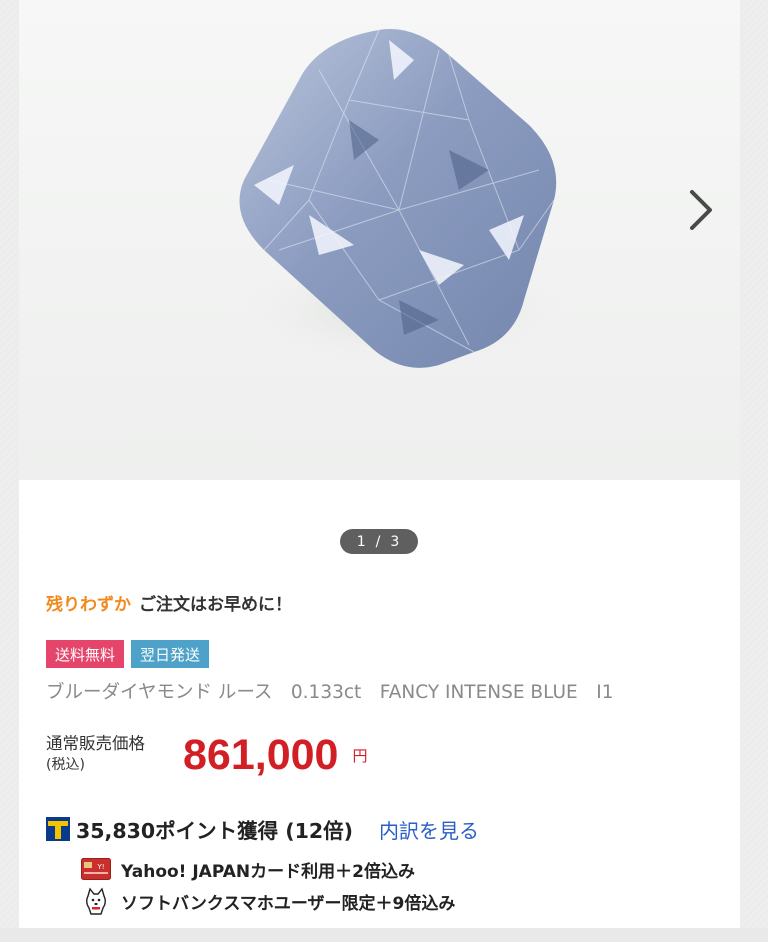 Image resolution: width=768 pixels, height=942 pixels. I want to click on softbank-dog-icon, so click(96, 901).